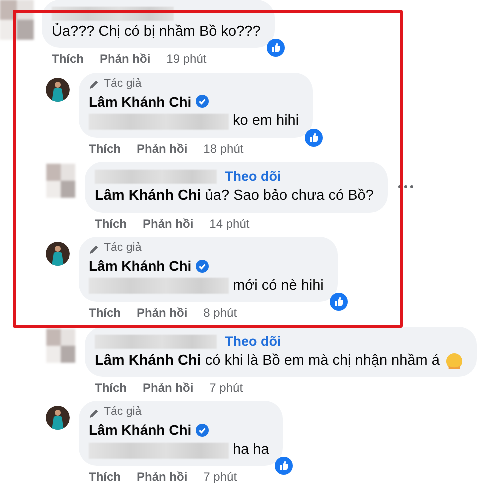 This screenshot has width=481, height=492. I want to click on blurred-avatar, so click(17, 20).